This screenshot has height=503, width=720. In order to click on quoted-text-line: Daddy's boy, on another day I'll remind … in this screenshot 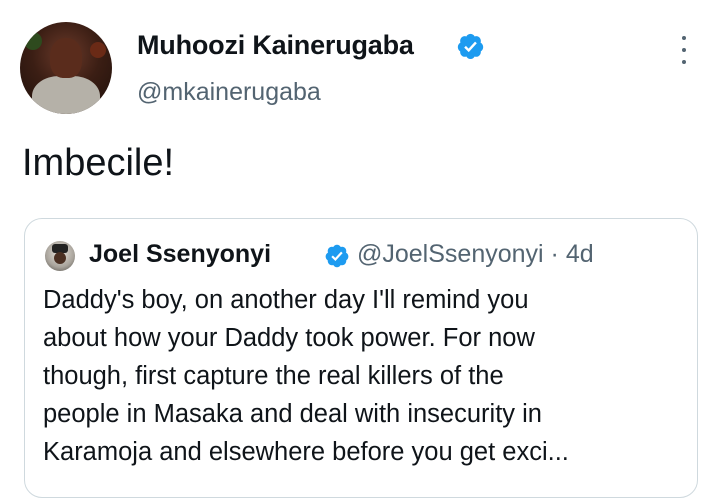, I will do `click(286, 300)`.